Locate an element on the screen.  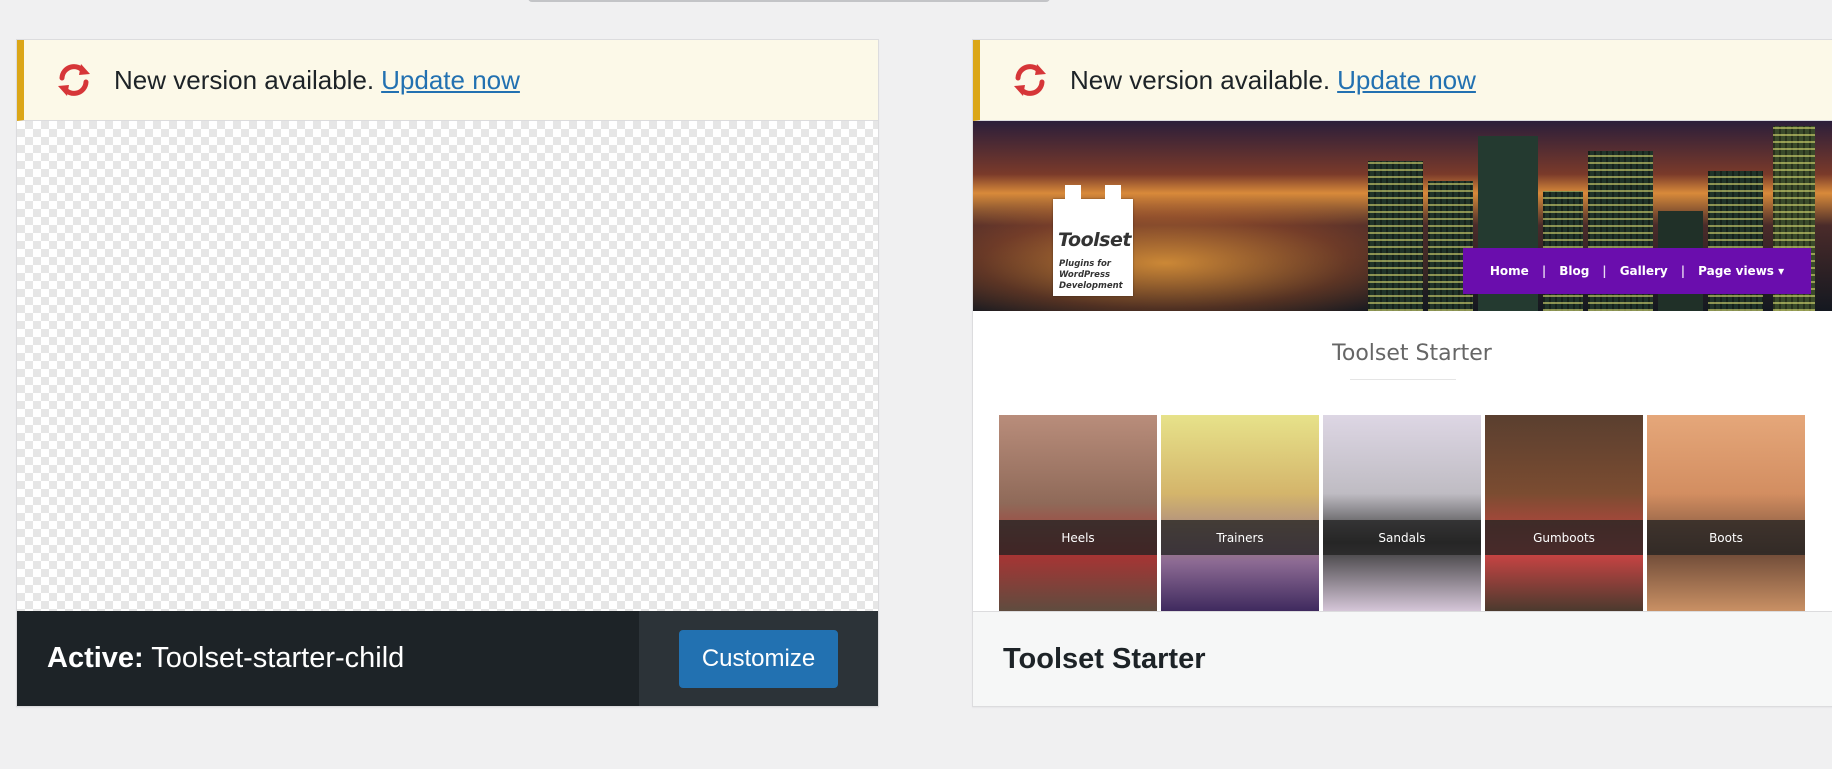
theme-actions: Customize is located at coordinates (758, 658).